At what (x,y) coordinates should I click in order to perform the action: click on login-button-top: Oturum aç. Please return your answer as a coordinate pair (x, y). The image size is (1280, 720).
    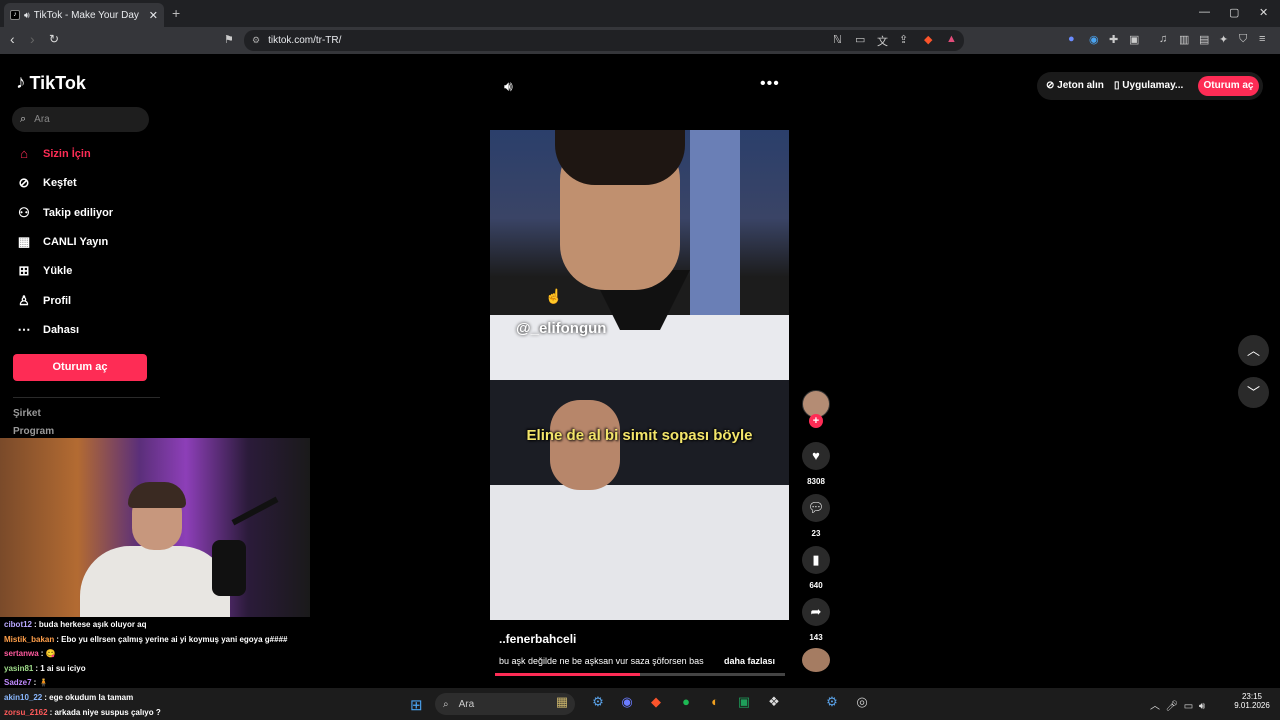
    Looking at the image, I should click on (1228, 86).